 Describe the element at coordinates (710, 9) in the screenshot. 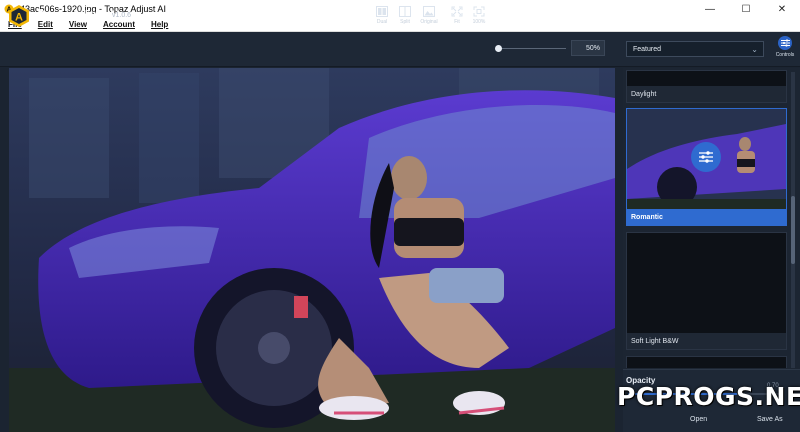

I see `minimize-button: —` at that location.